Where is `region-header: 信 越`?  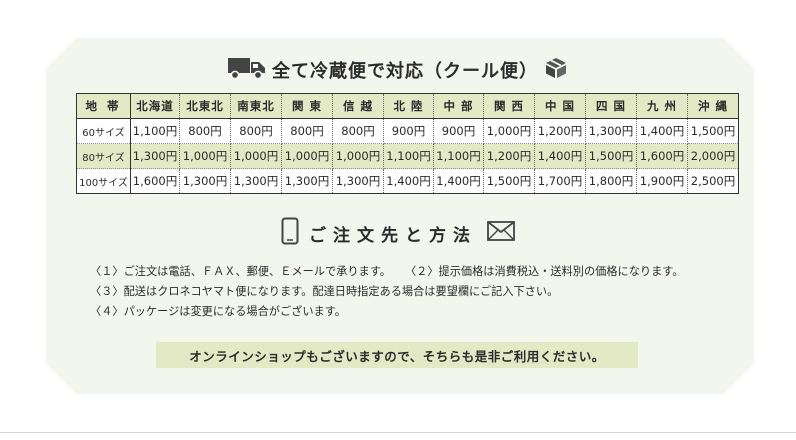
region-header: 信 越 is located at coordinates (358, 106).